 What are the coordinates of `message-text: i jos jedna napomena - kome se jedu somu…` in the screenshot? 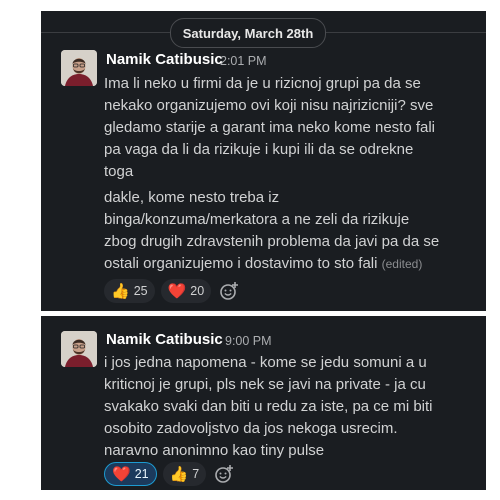 It's located at (268, 406).